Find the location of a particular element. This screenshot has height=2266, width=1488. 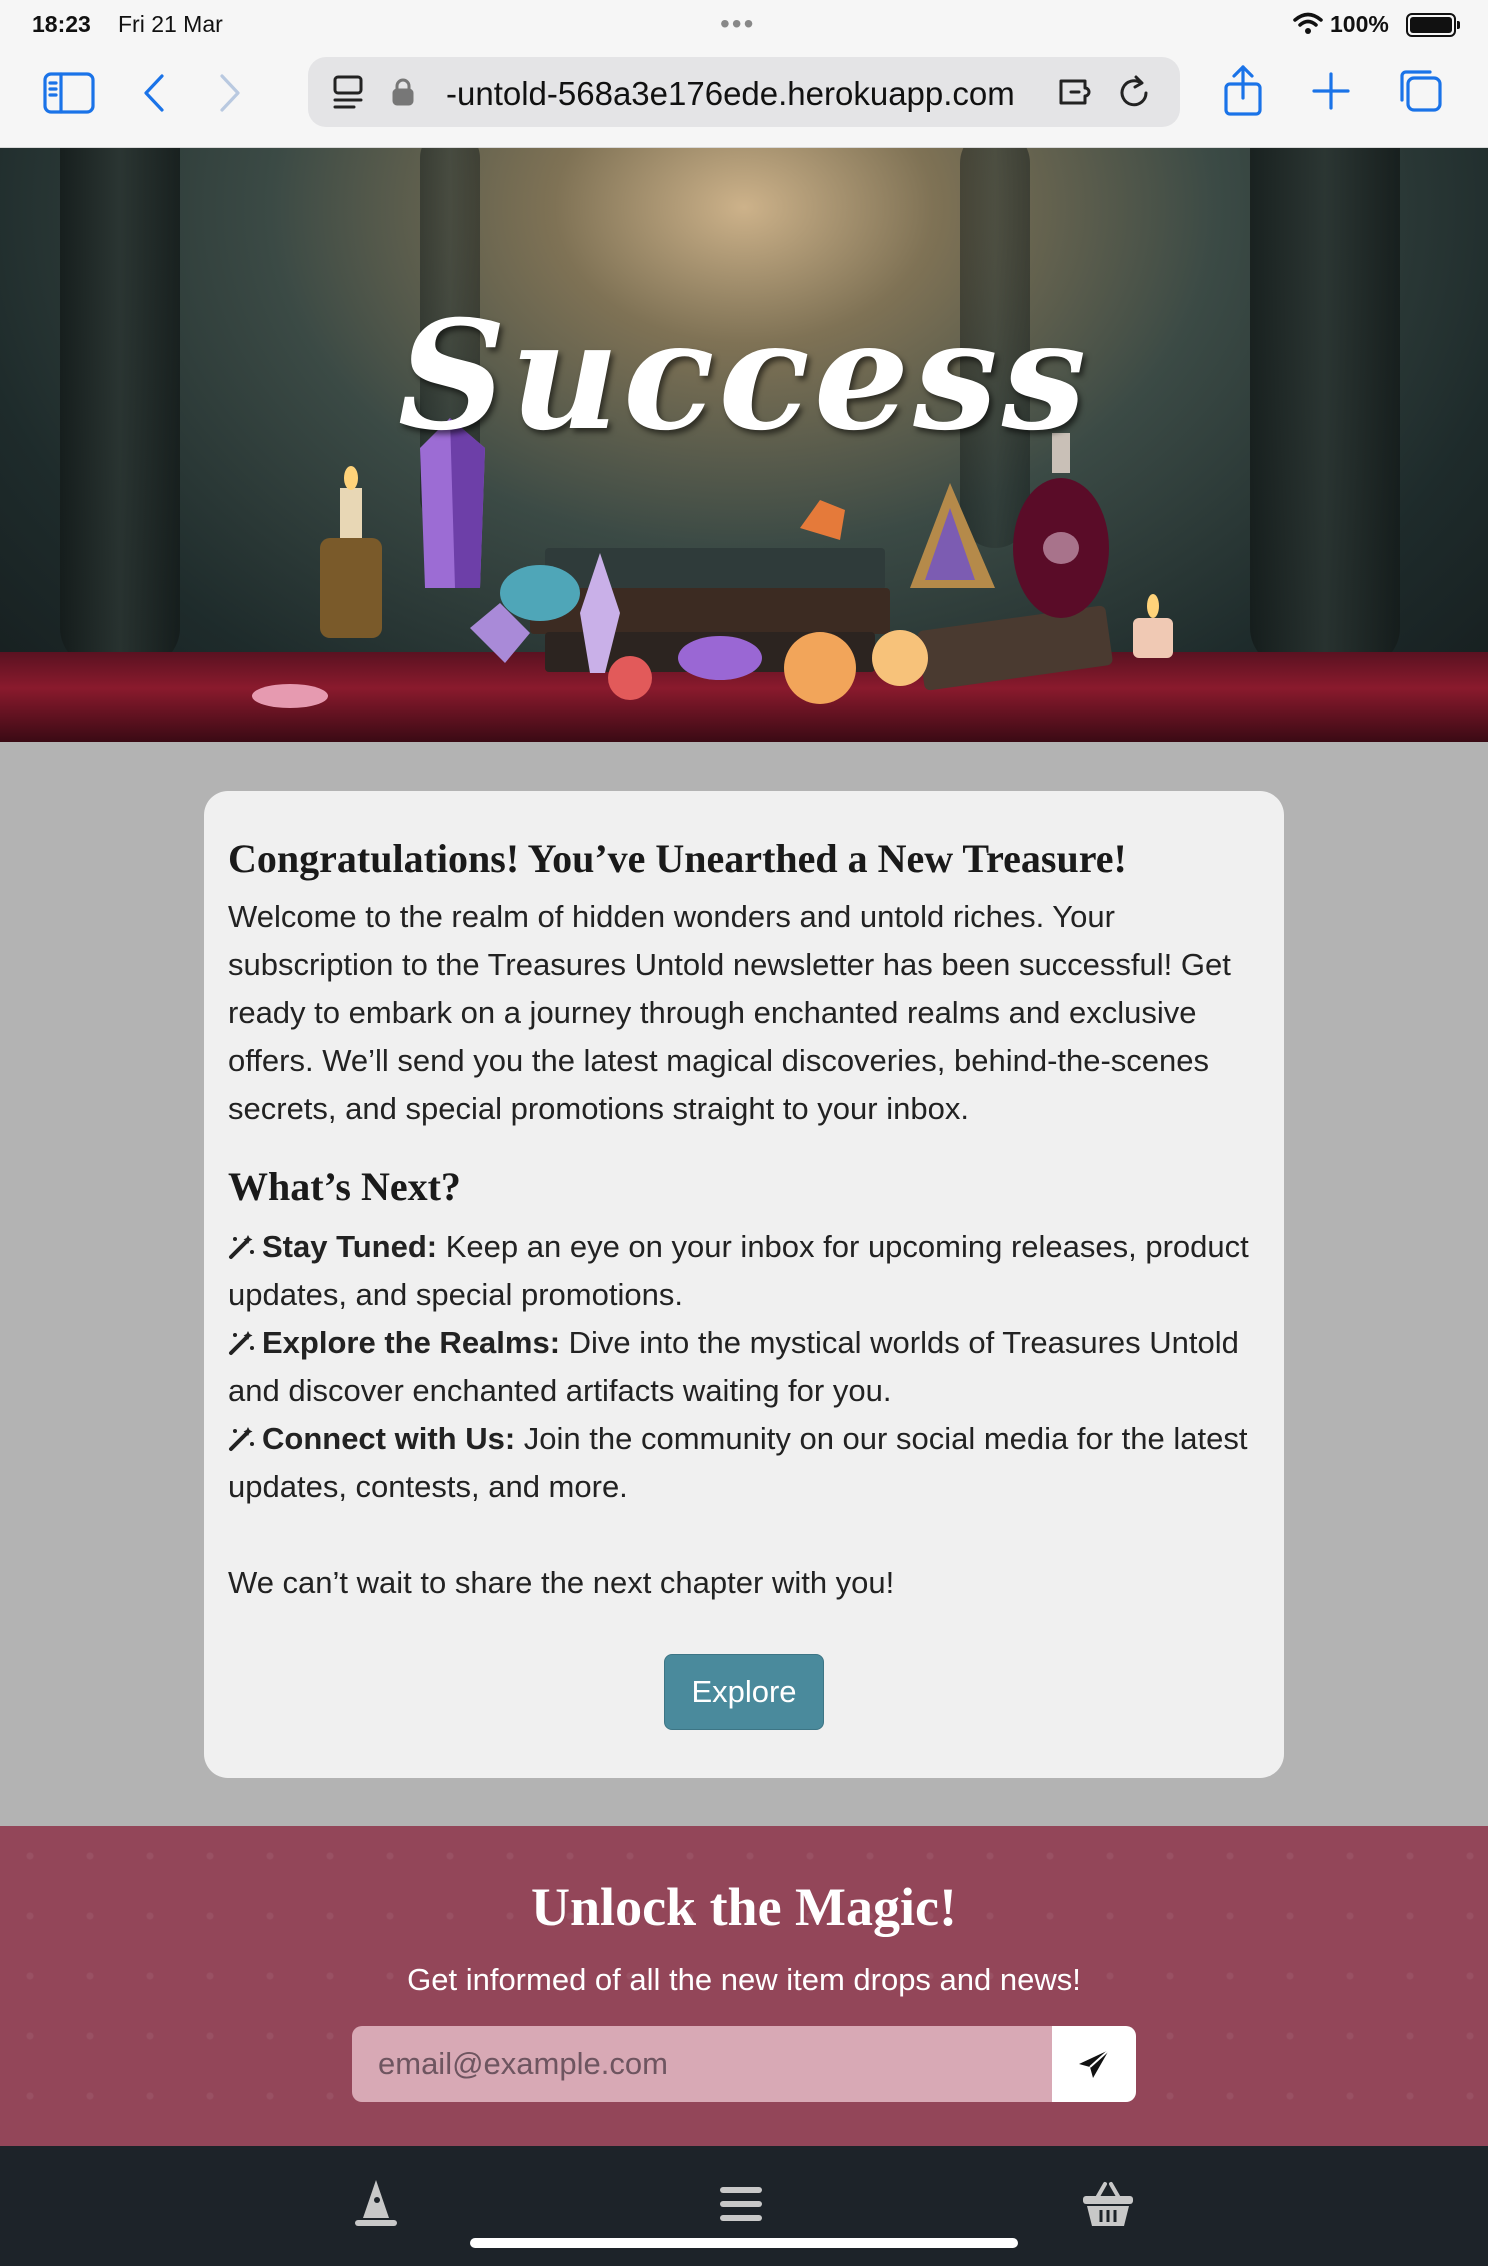

list-item-label: Explore the Realms: is located at coordinates (411, 1342).